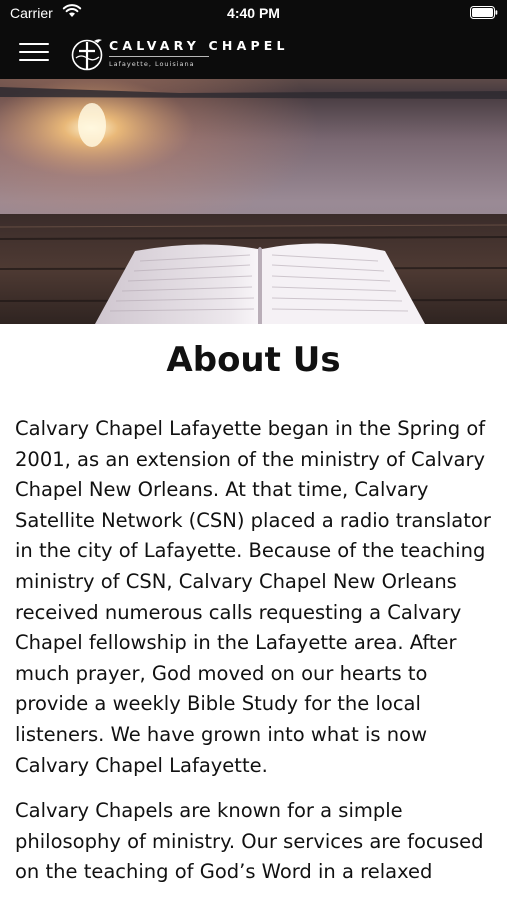  I want to click on cross-dove-logo-icon, so click(87, 55).